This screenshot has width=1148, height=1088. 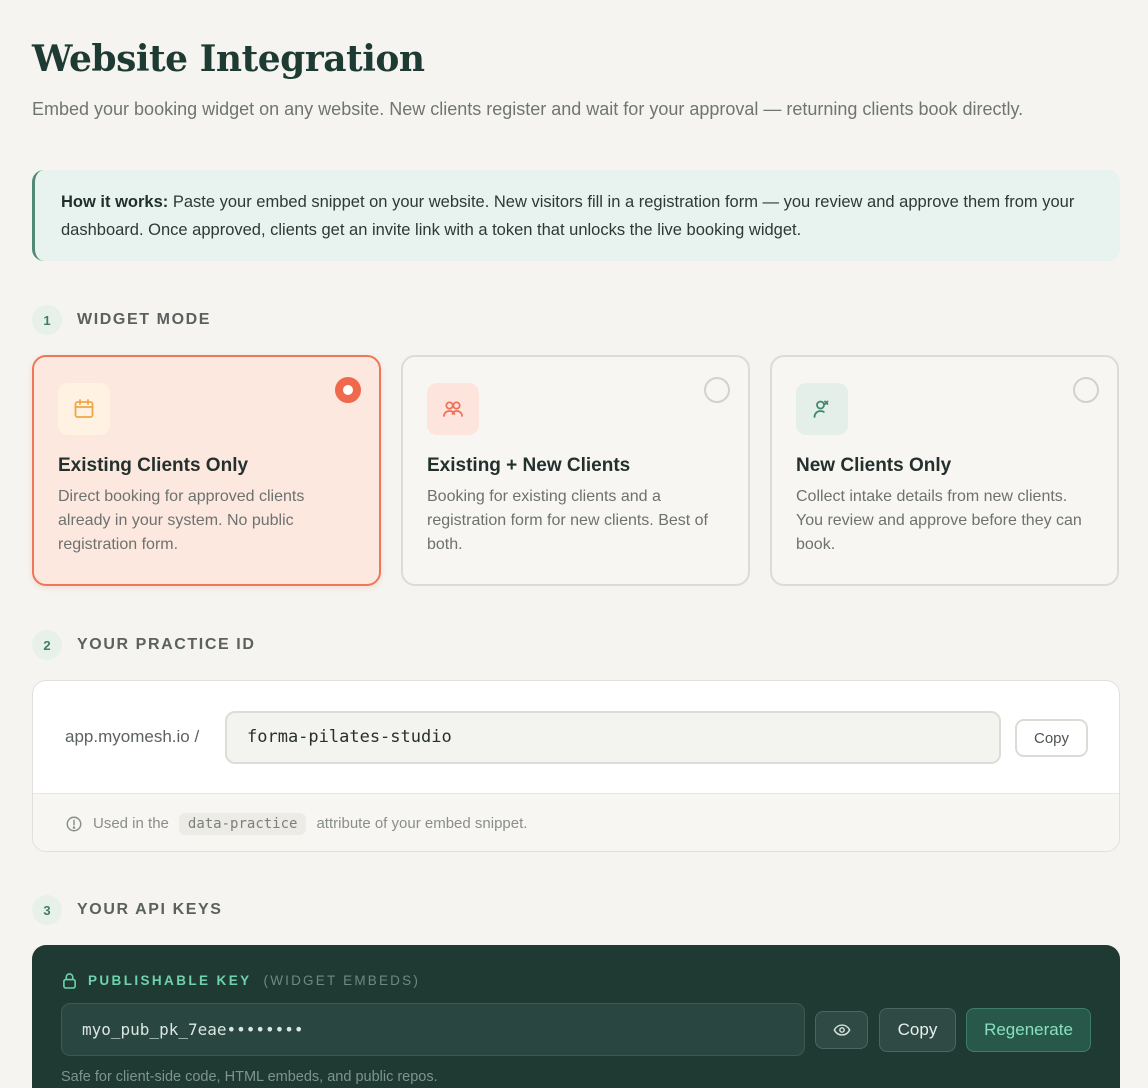 I want to click on mode-title: Existing Clients Only, so click(x=153, y=465).